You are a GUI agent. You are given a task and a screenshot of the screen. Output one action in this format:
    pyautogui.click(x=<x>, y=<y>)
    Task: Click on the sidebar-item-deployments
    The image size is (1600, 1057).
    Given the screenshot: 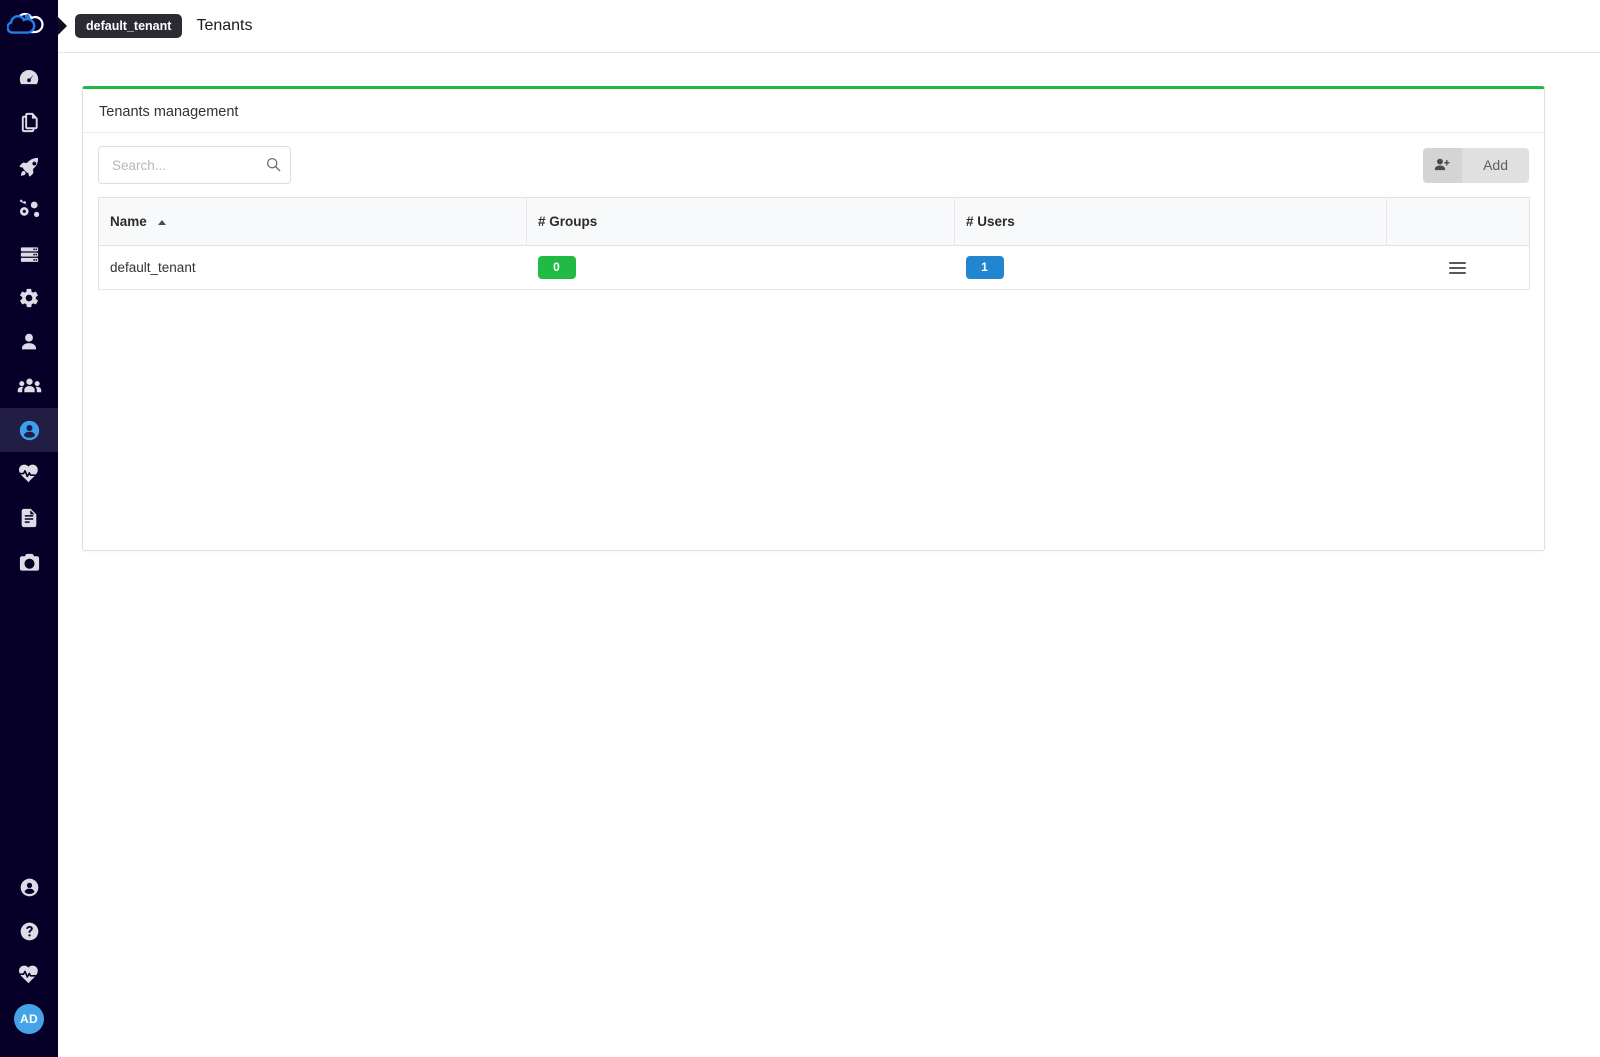 What is the action you would take?
    pyautogui.click(x=29, y=166)
    